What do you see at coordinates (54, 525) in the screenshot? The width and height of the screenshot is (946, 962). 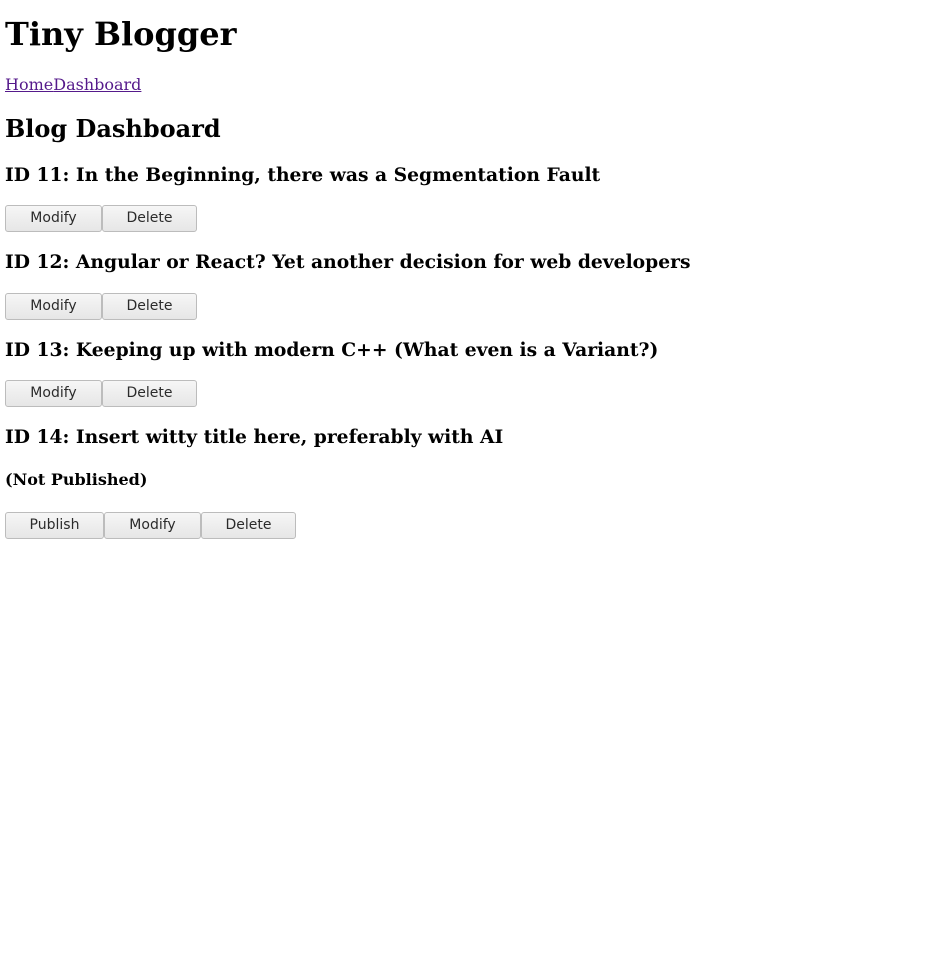 I see `publish-button: Publish` at bounding box center [54, 525].